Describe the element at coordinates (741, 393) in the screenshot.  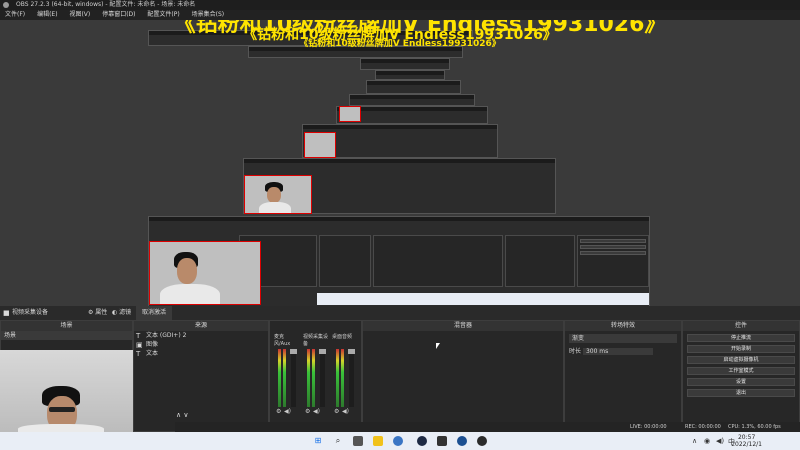
I see `exit-button: 退出` at that location.